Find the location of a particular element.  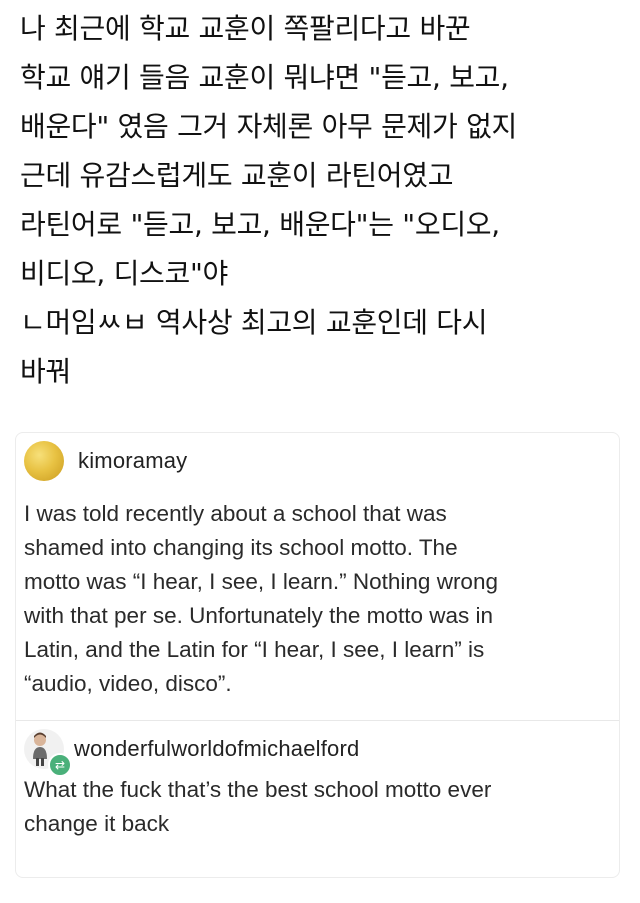

caption-line: 학교 얘기 들음 교훈이 뭐냐면 "듣고, 보고, is located at coordinates (264, 77).